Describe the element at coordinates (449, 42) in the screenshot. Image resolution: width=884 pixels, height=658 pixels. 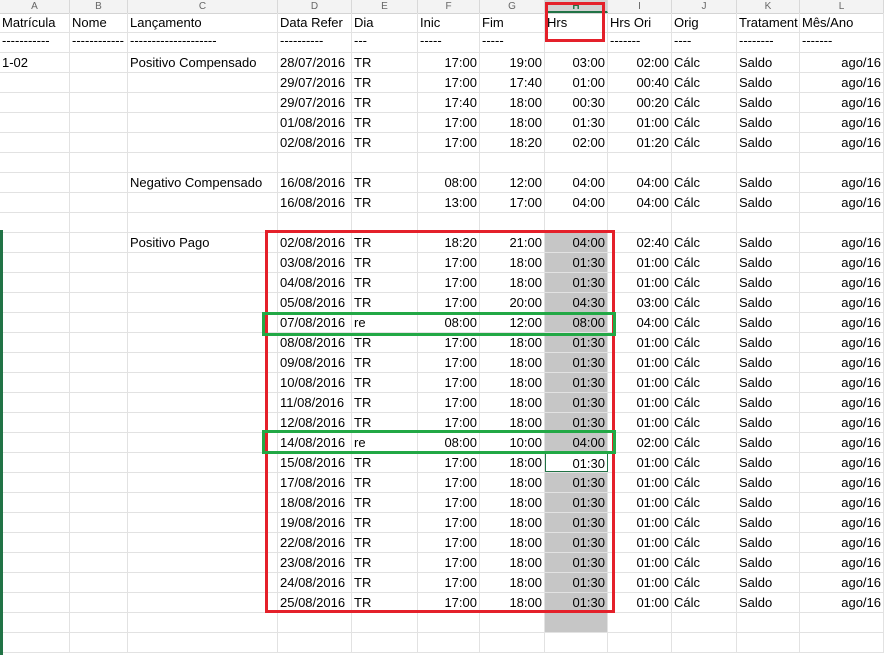
I see `cell-f: -----` at that location.